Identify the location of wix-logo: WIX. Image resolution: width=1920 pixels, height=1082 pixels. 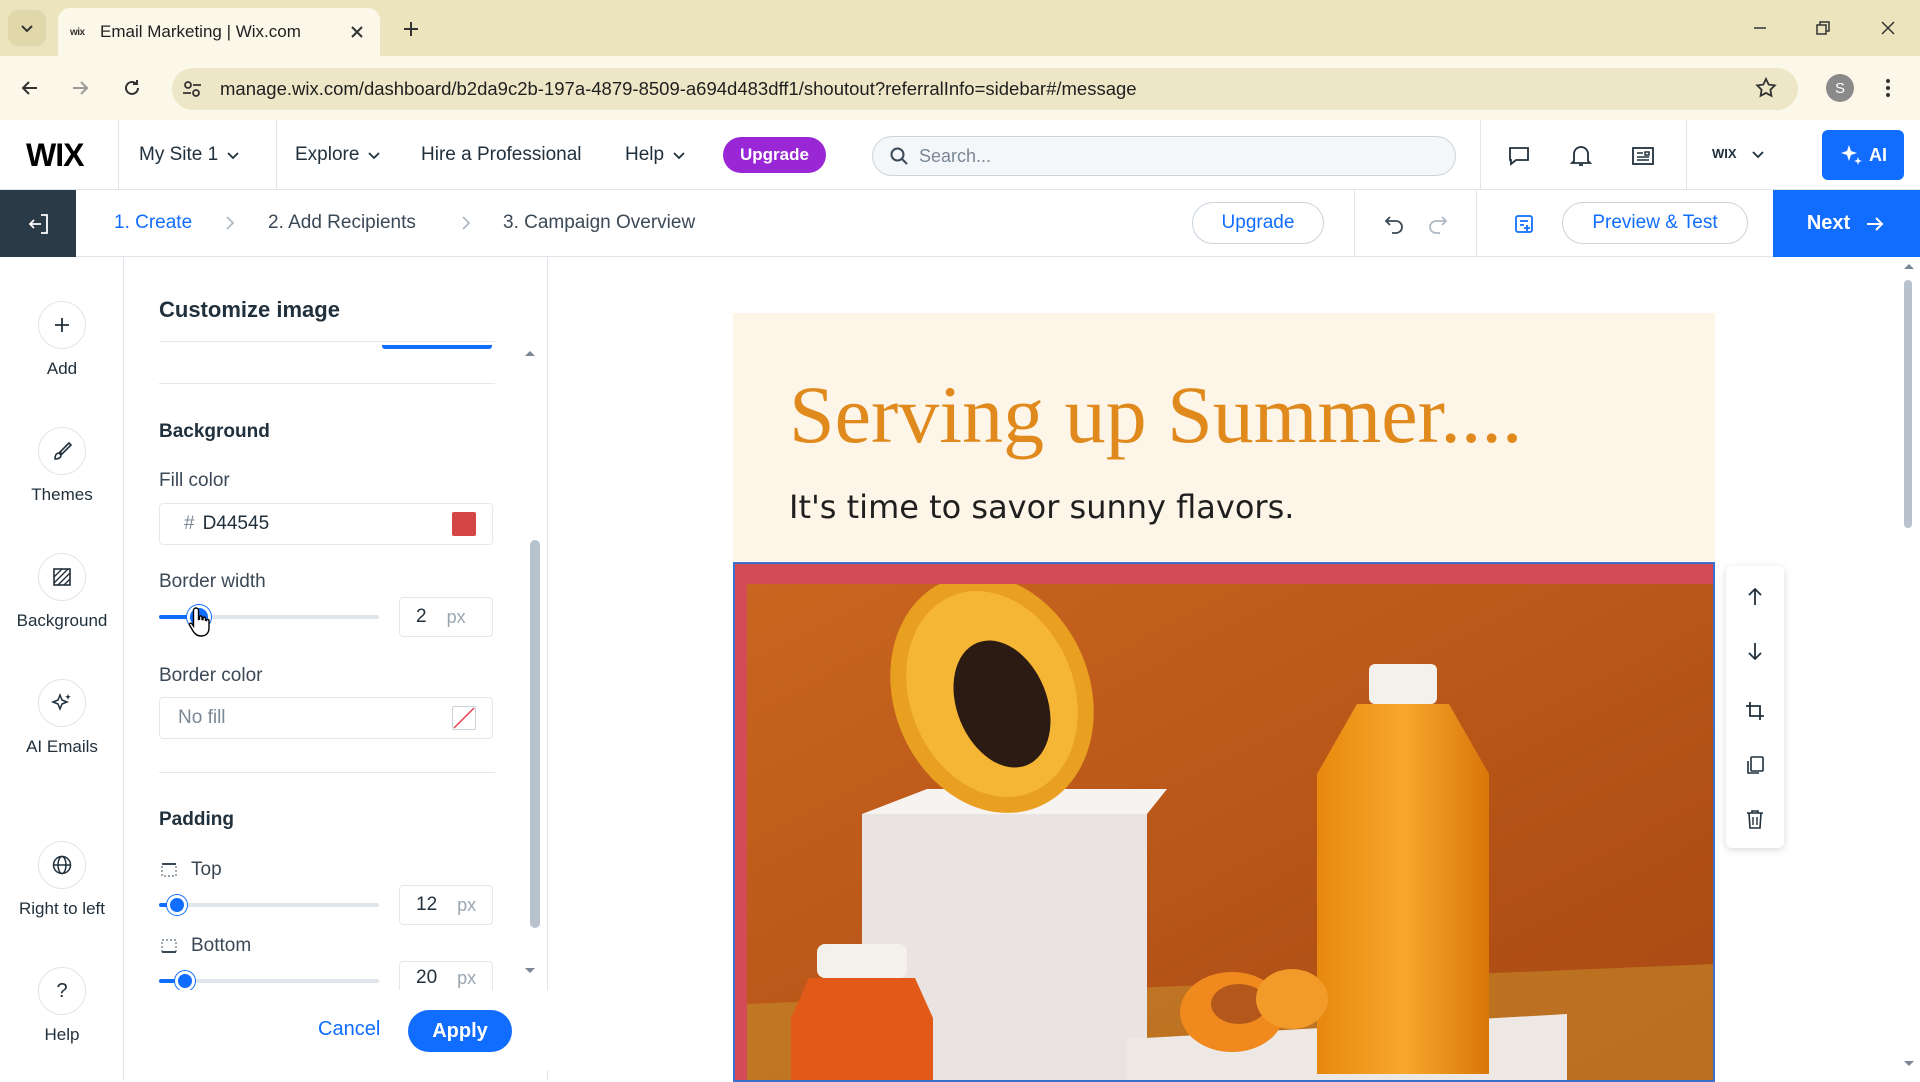
(55, 155).